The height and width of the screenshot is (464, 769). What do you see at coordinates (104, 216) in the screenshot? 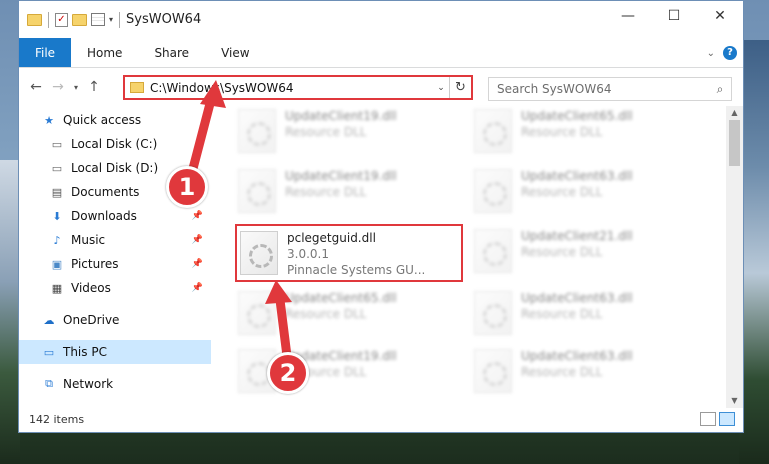
I see `sidebar-item-label: Downloads` at bounding box center [104, 216].